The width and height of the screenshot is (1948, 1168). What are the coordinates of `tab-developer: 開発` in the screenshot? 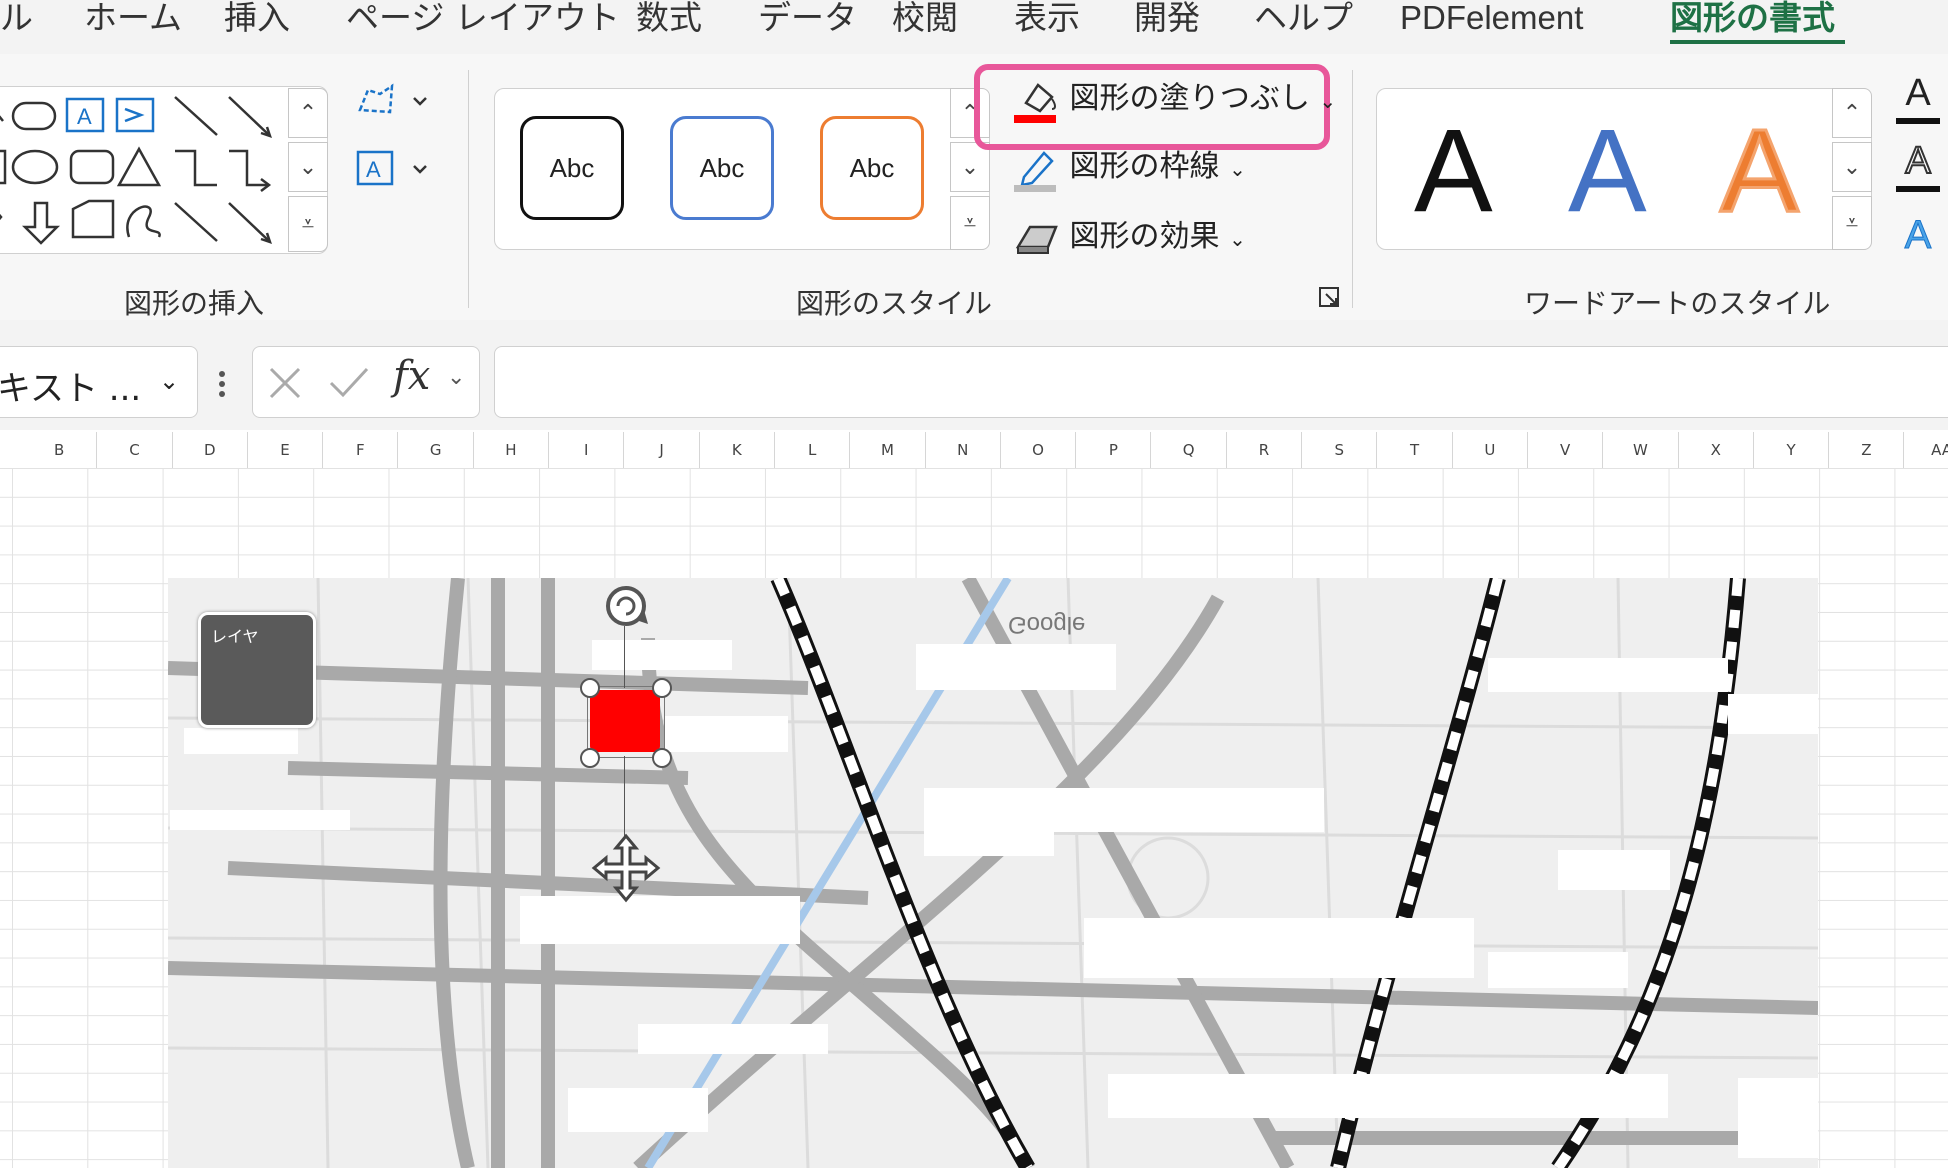 It's located at (1167, 20).